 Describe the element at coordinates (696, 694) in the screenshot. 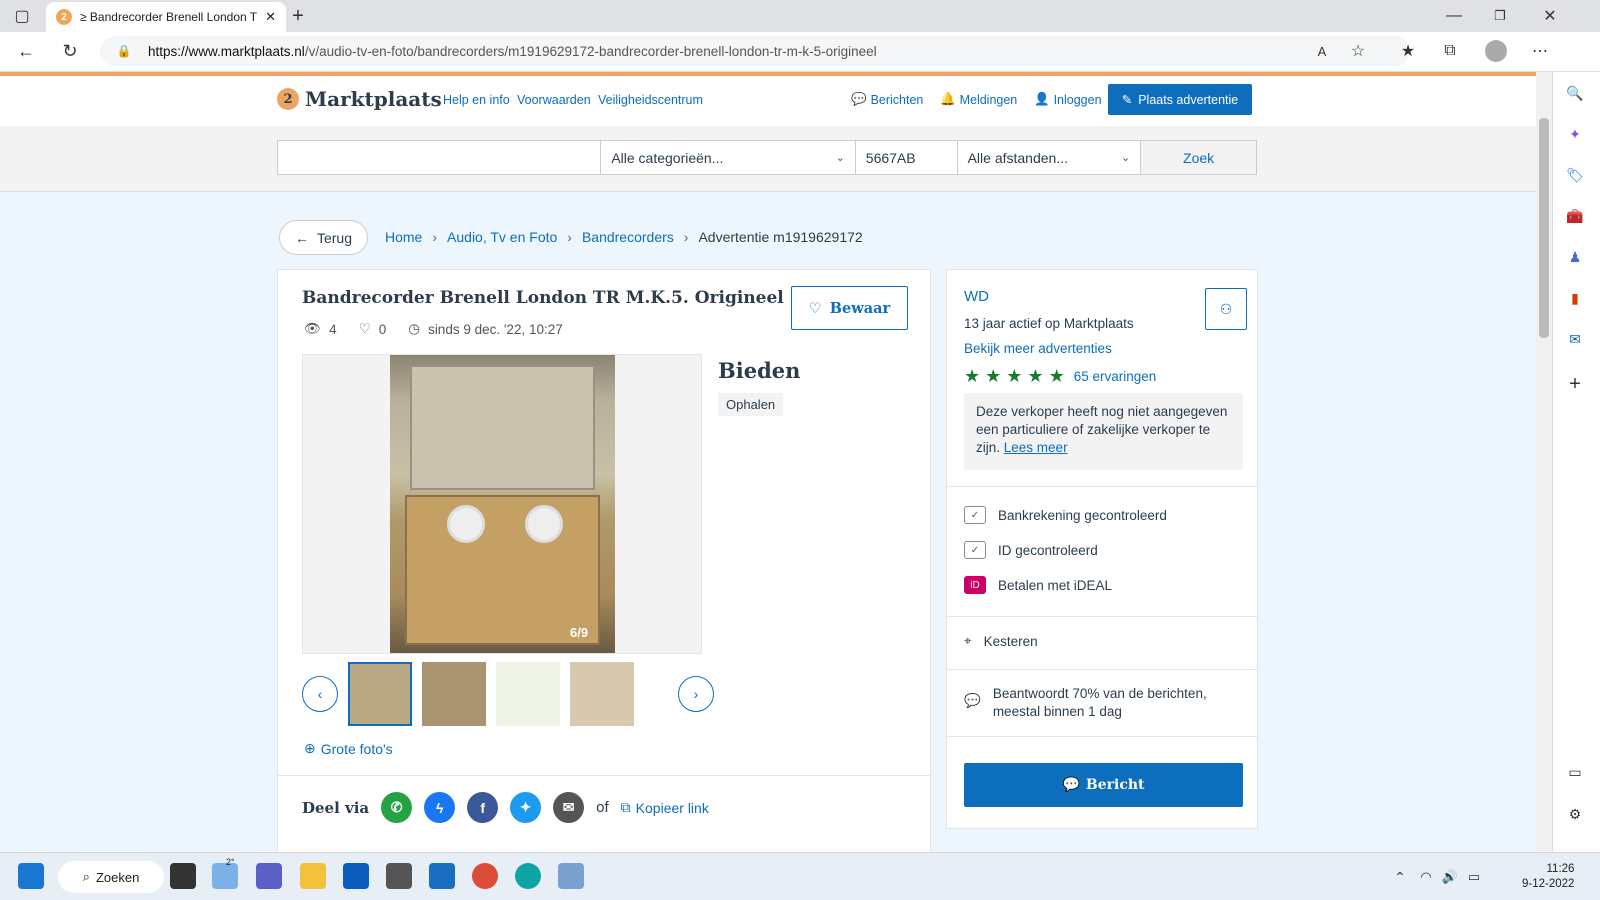

I see `next-photo-button: ›` at that location.